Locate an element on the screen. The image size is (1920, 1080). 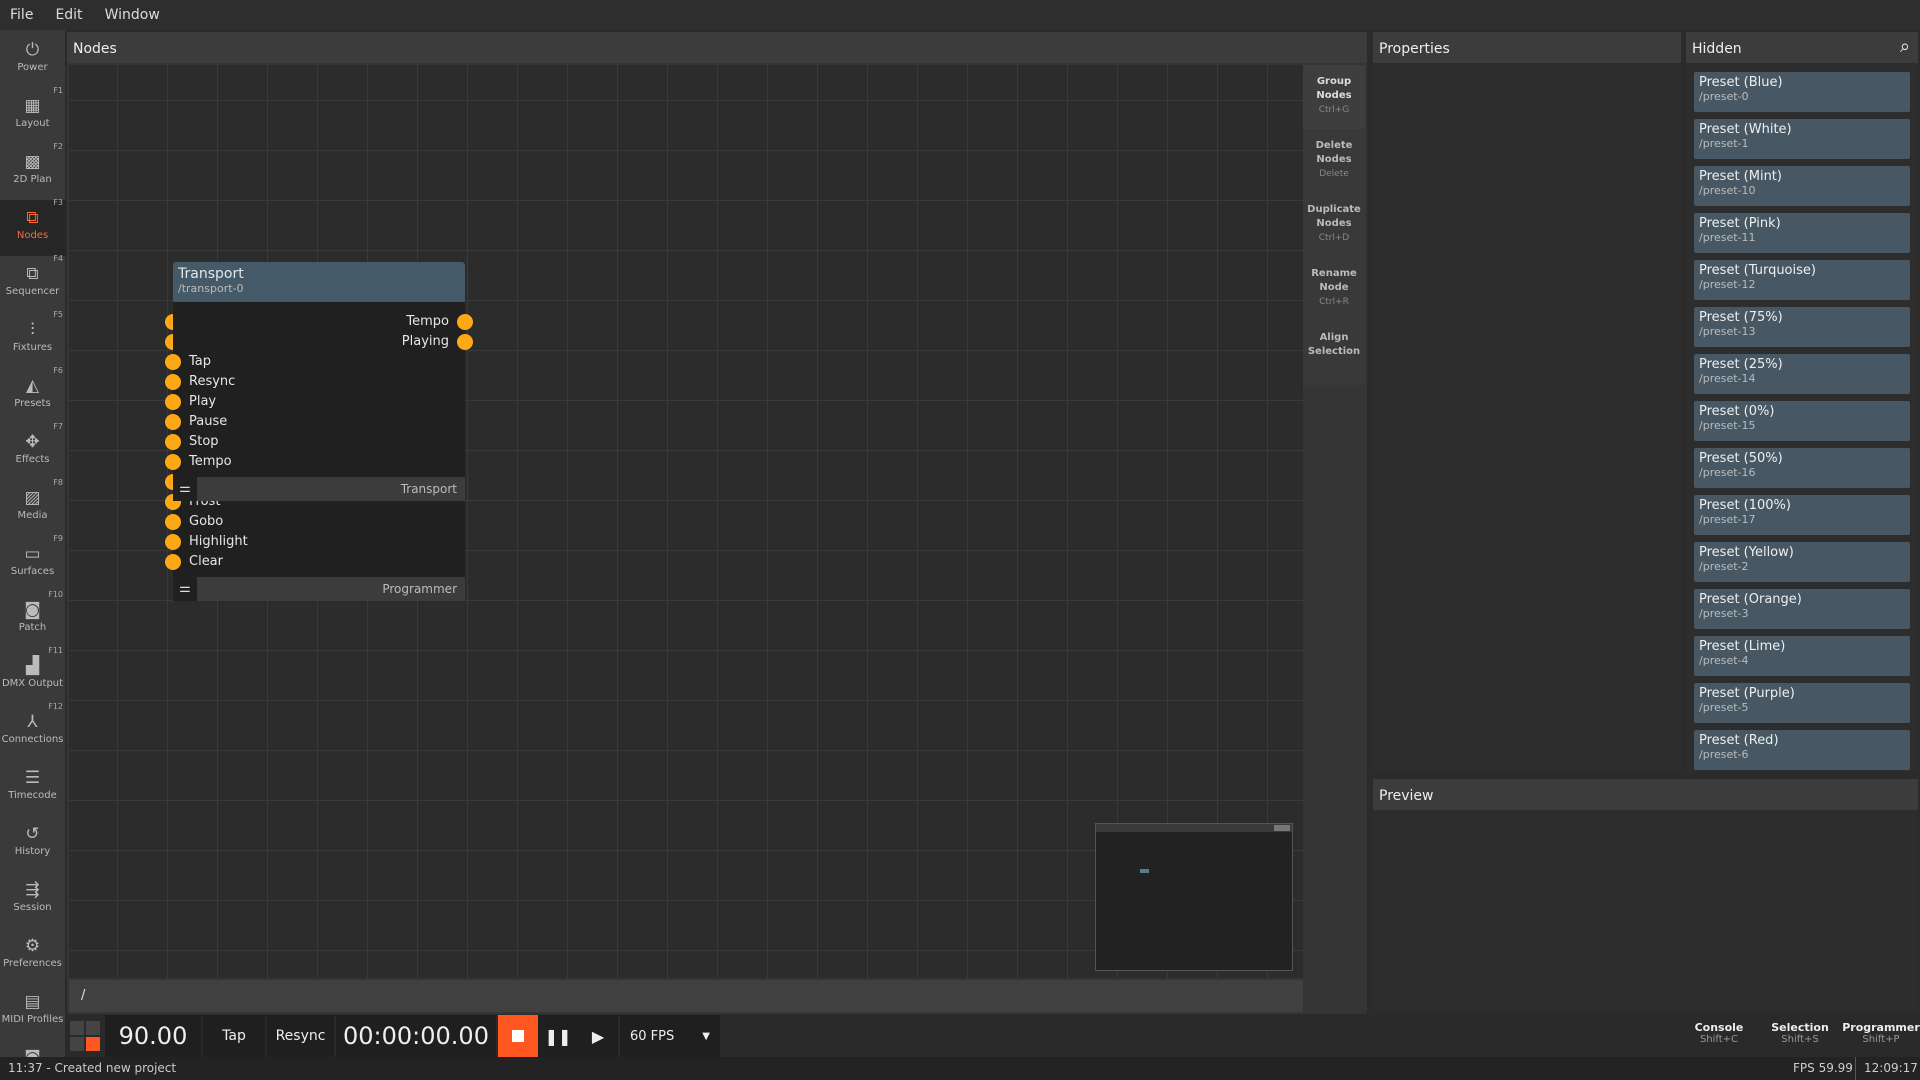
hidden-list-item: Preset (Blue)/preset-0 is located at coordinates (1802, 92).